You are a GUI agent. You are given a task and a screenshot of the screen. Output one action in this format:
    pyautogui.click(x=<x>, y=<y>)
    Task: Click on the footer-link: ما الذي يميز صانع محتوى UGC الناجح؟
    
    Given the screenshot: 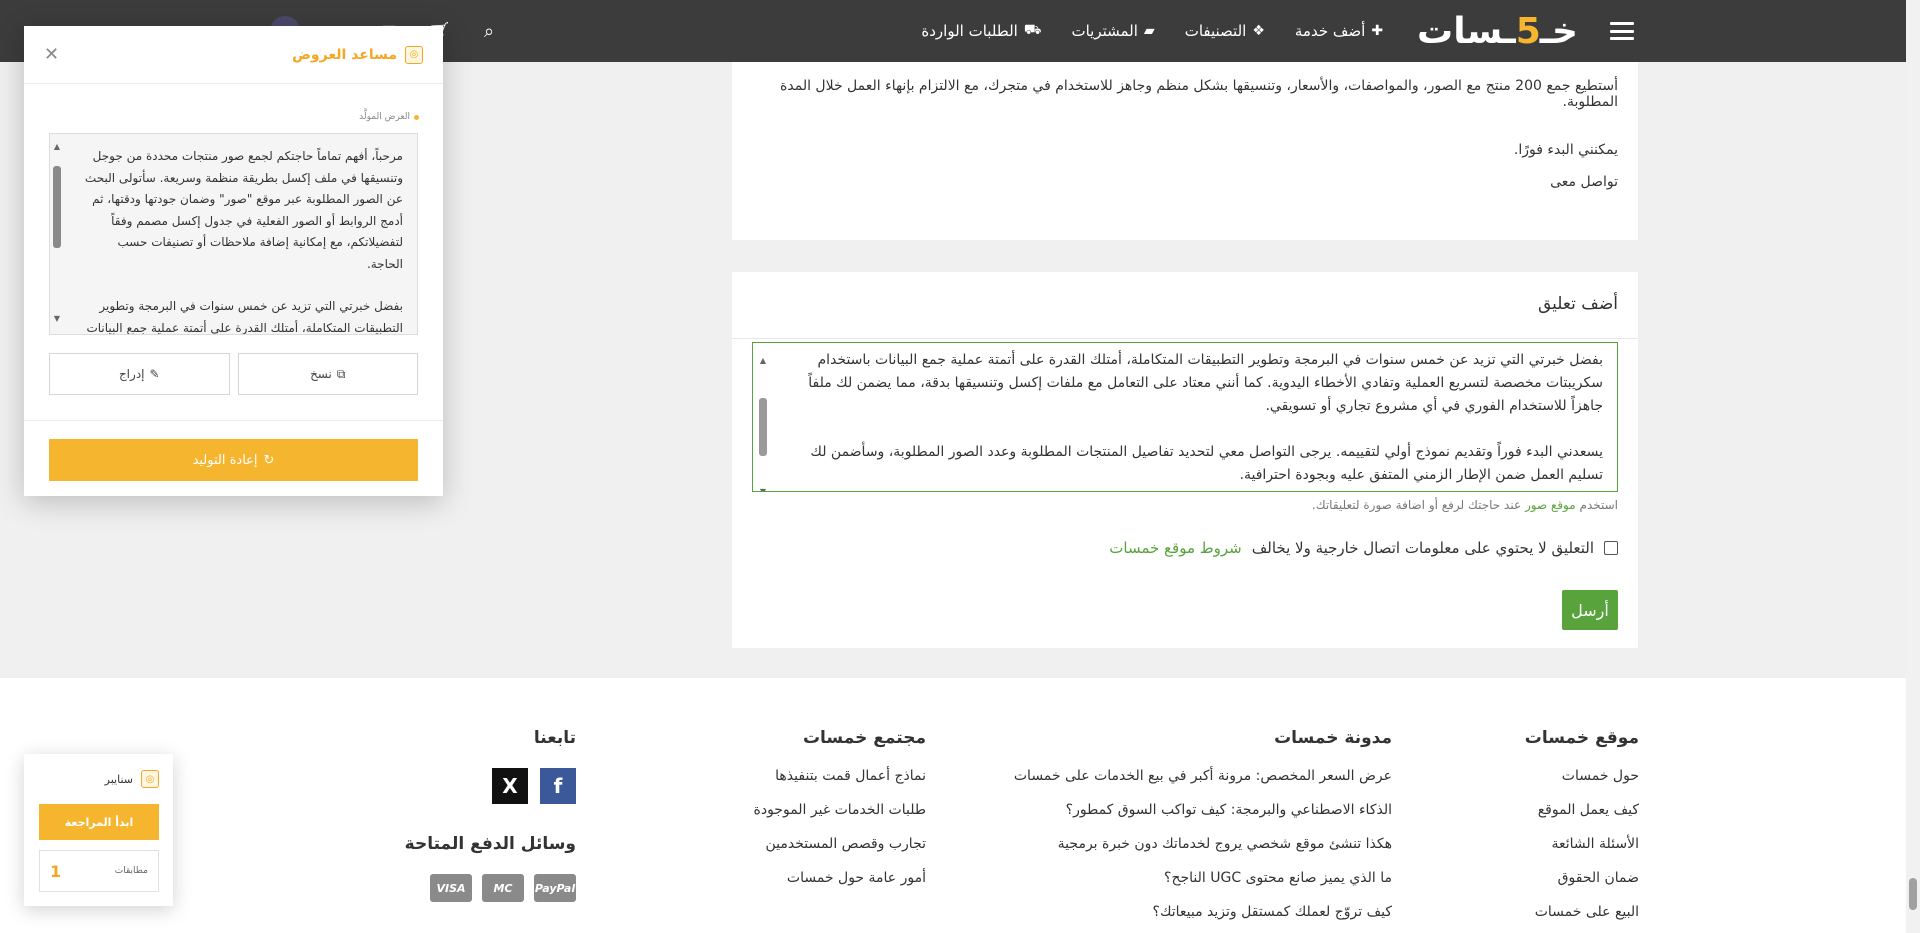 What is the action you would take?
    pyautogui.click(x=1203, y=887)
    